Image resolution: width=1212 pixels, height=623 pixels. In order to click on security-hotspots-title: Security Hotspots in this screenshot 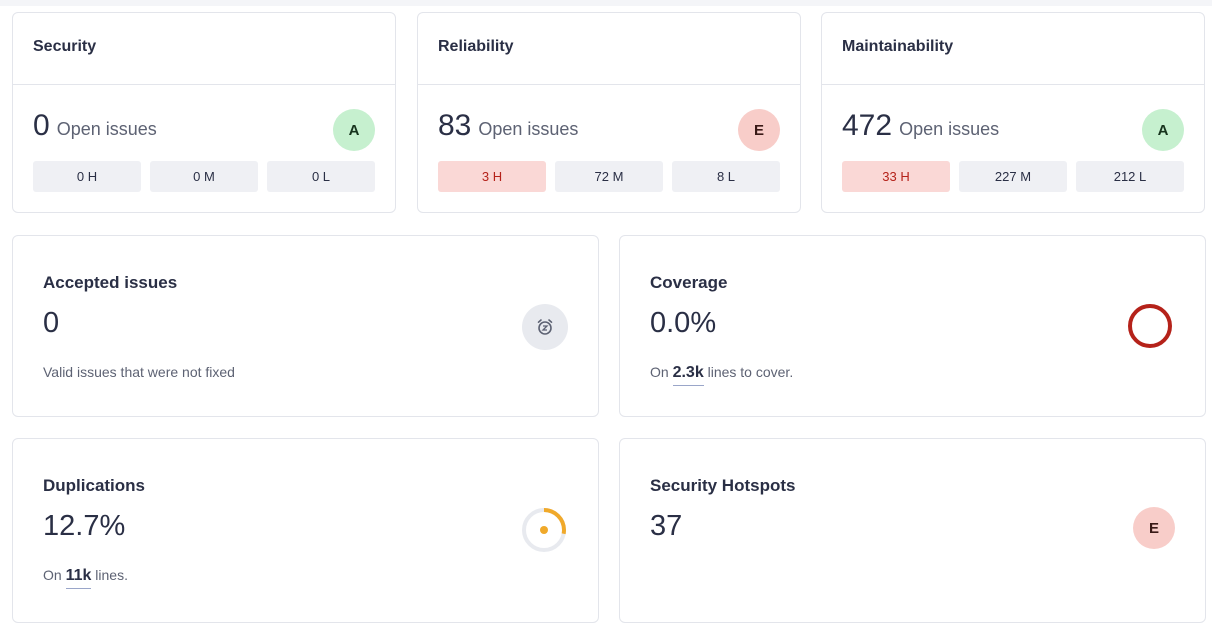, I will do `click(723, 485)`.